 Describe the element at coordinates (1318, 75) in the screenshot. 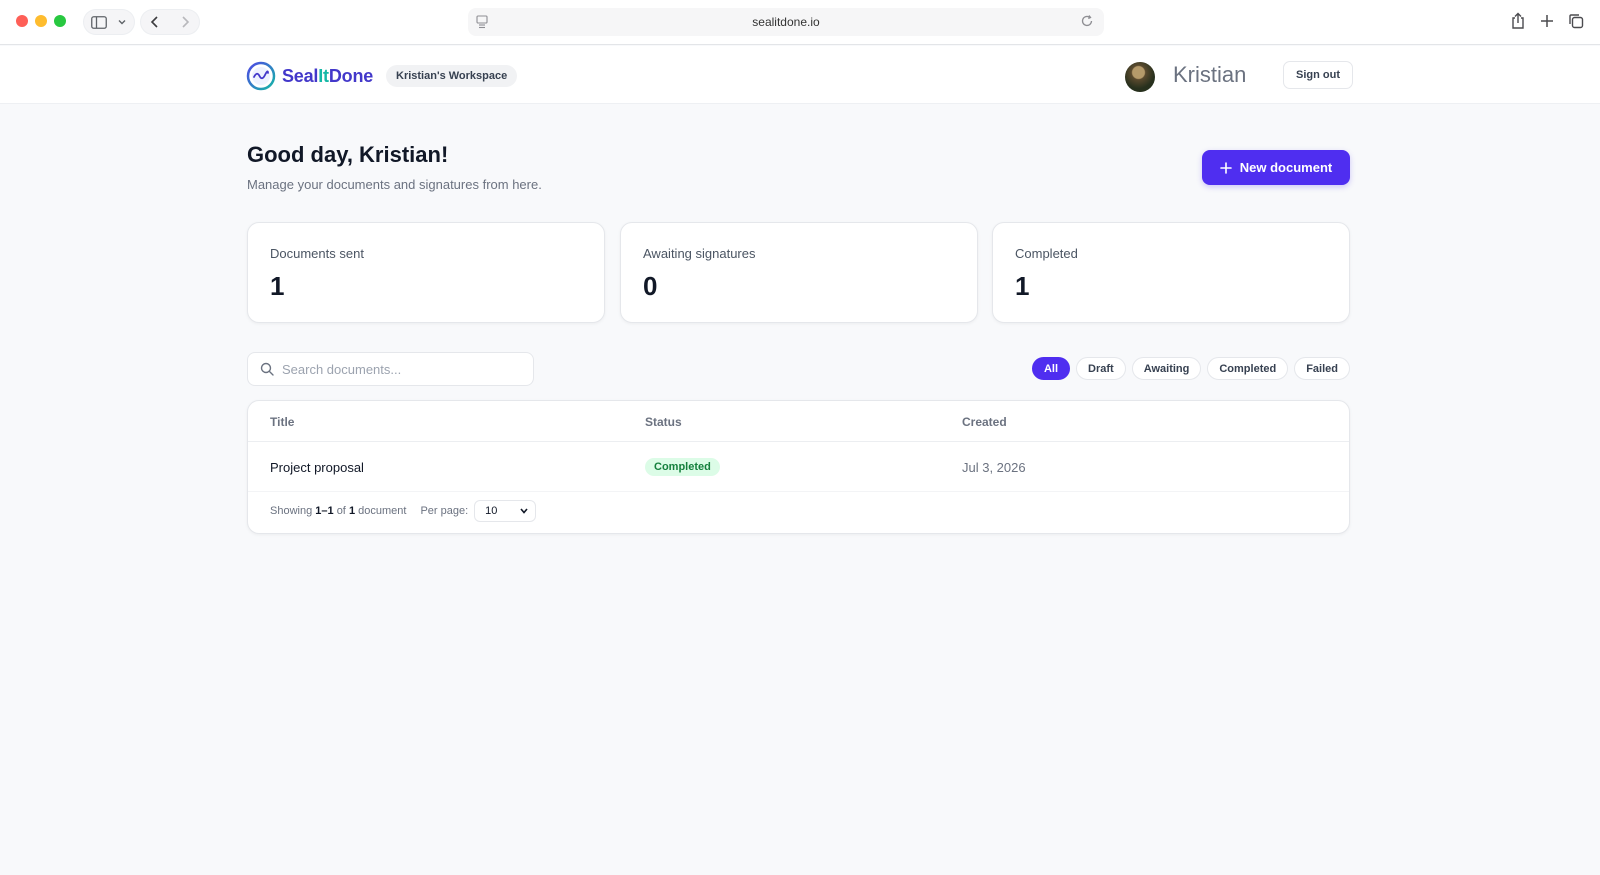

I see `sign-out-button: Sign out` at that location.